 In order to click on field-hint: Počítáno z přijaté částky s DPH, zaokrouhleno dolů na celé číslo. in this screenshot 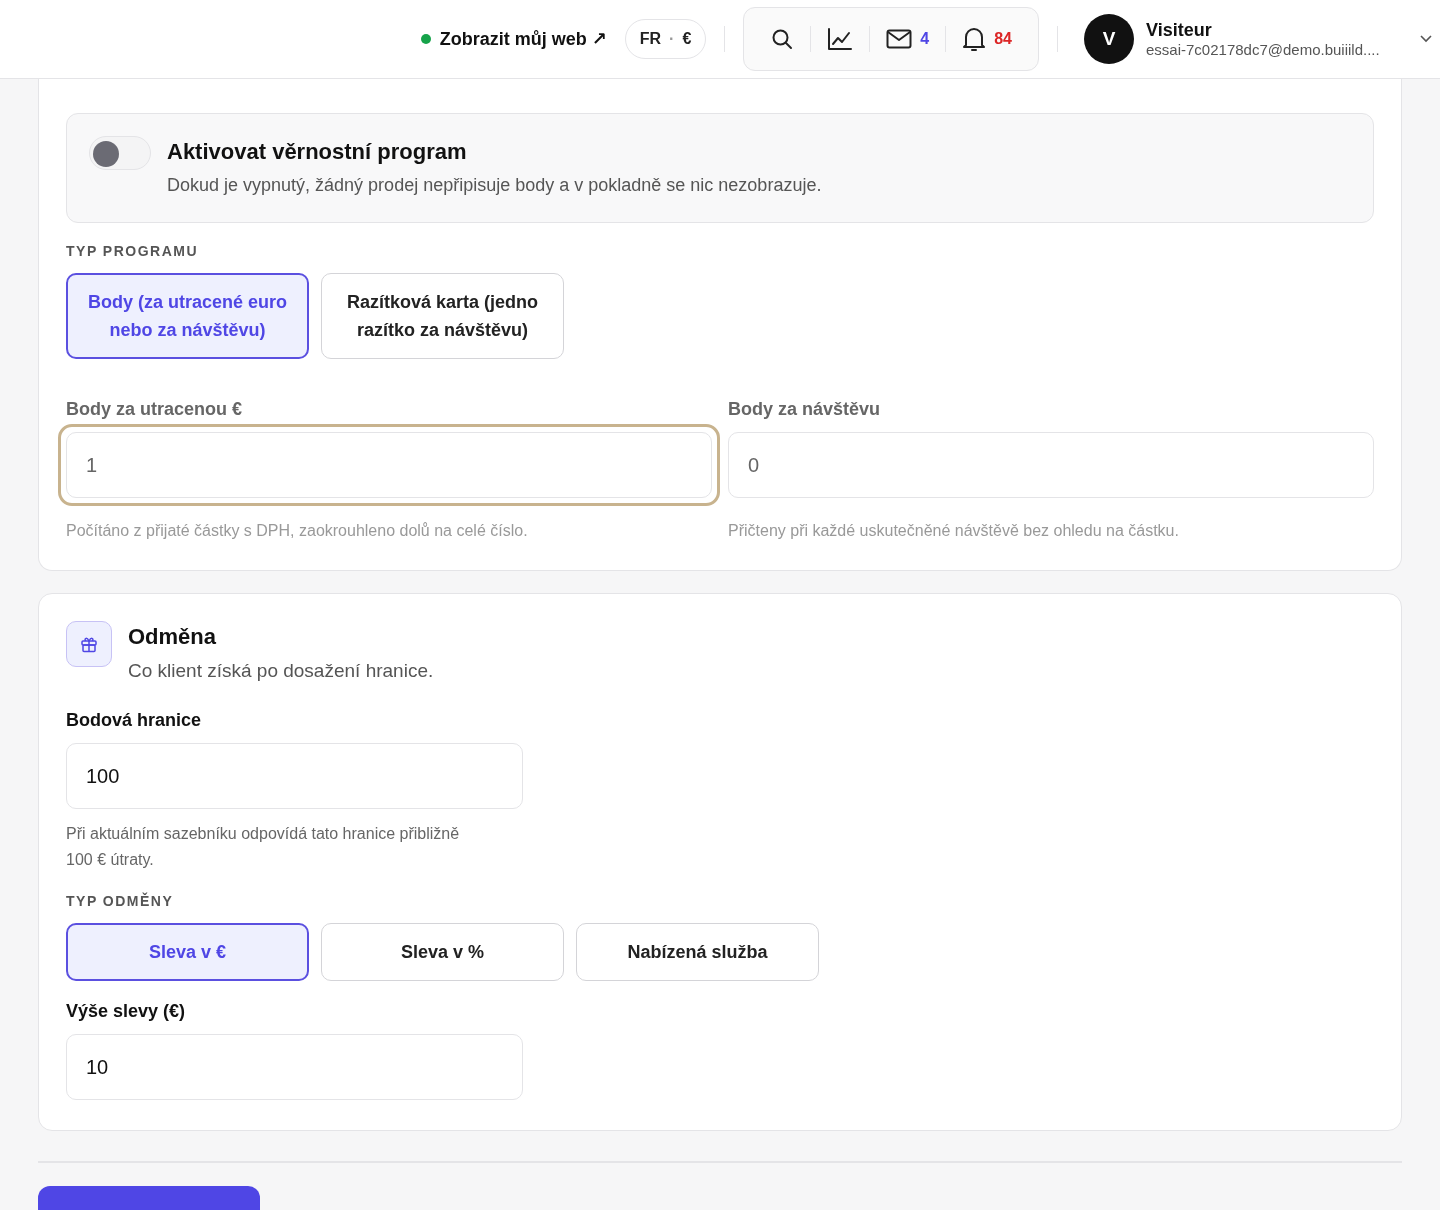, I will do `click(297, 531)`.